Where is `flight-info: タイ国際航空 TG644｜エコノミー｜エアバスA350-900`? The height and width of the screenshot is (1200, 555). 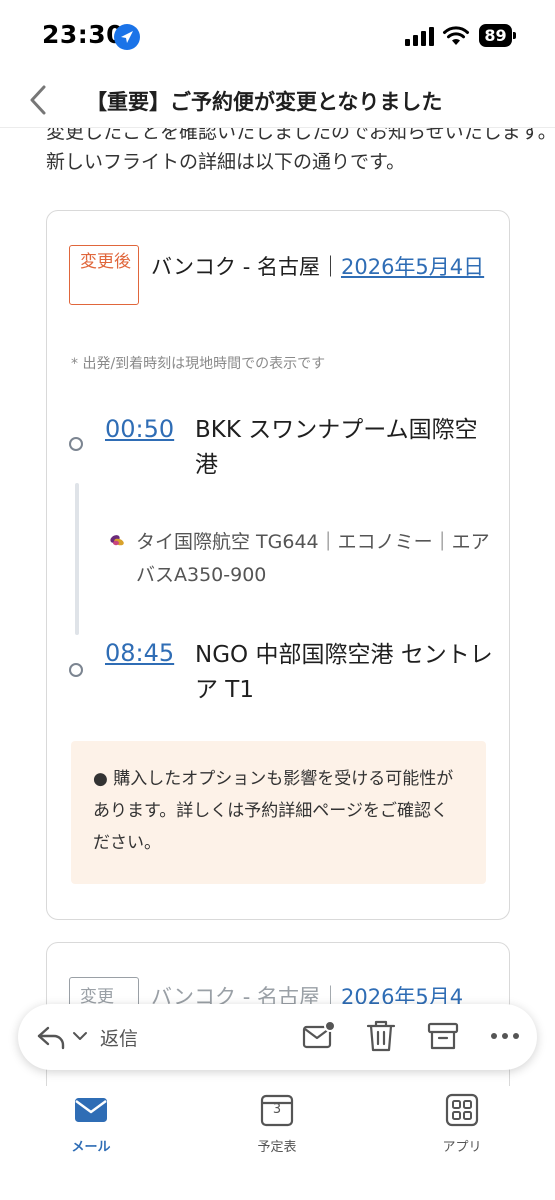 flight-info: タイ国際航空 TG644｜エコノミー｜エアバスA350-900 is located at coordinates (313, 558).